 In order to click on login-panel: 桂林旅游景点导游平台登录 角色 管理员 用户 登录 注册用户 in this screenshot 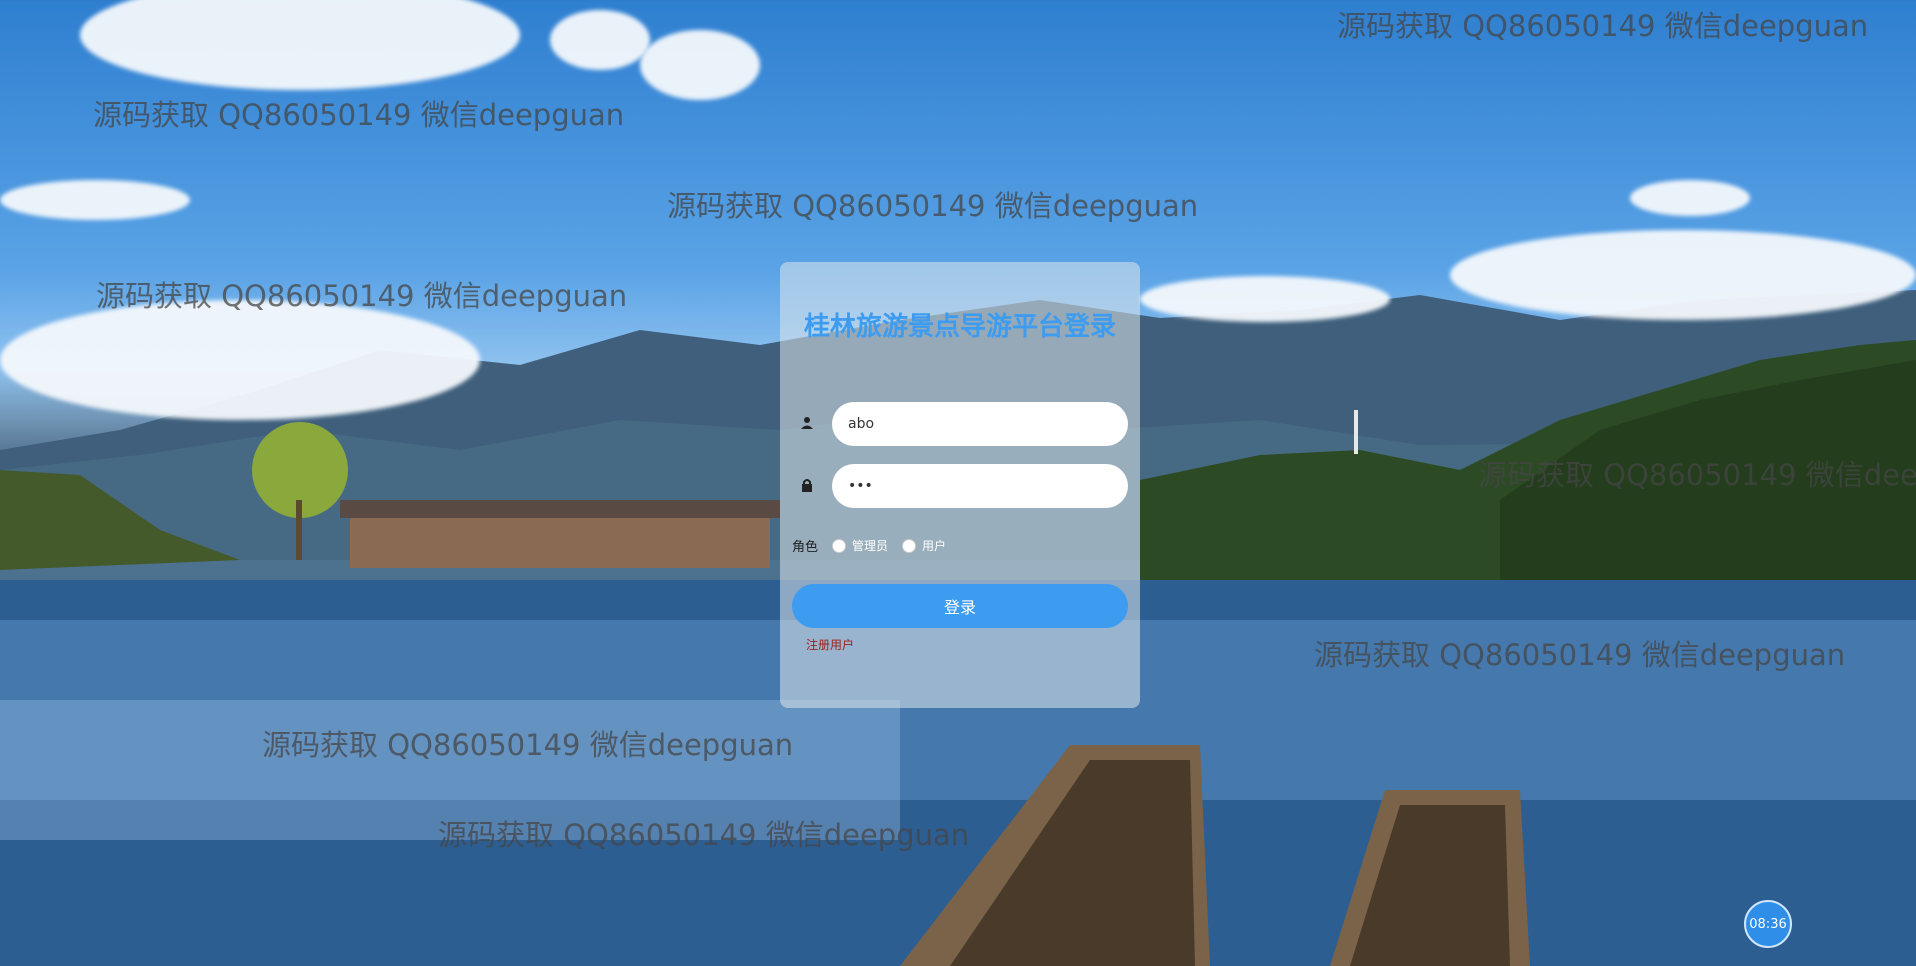, I will do `click(960, 485)`.